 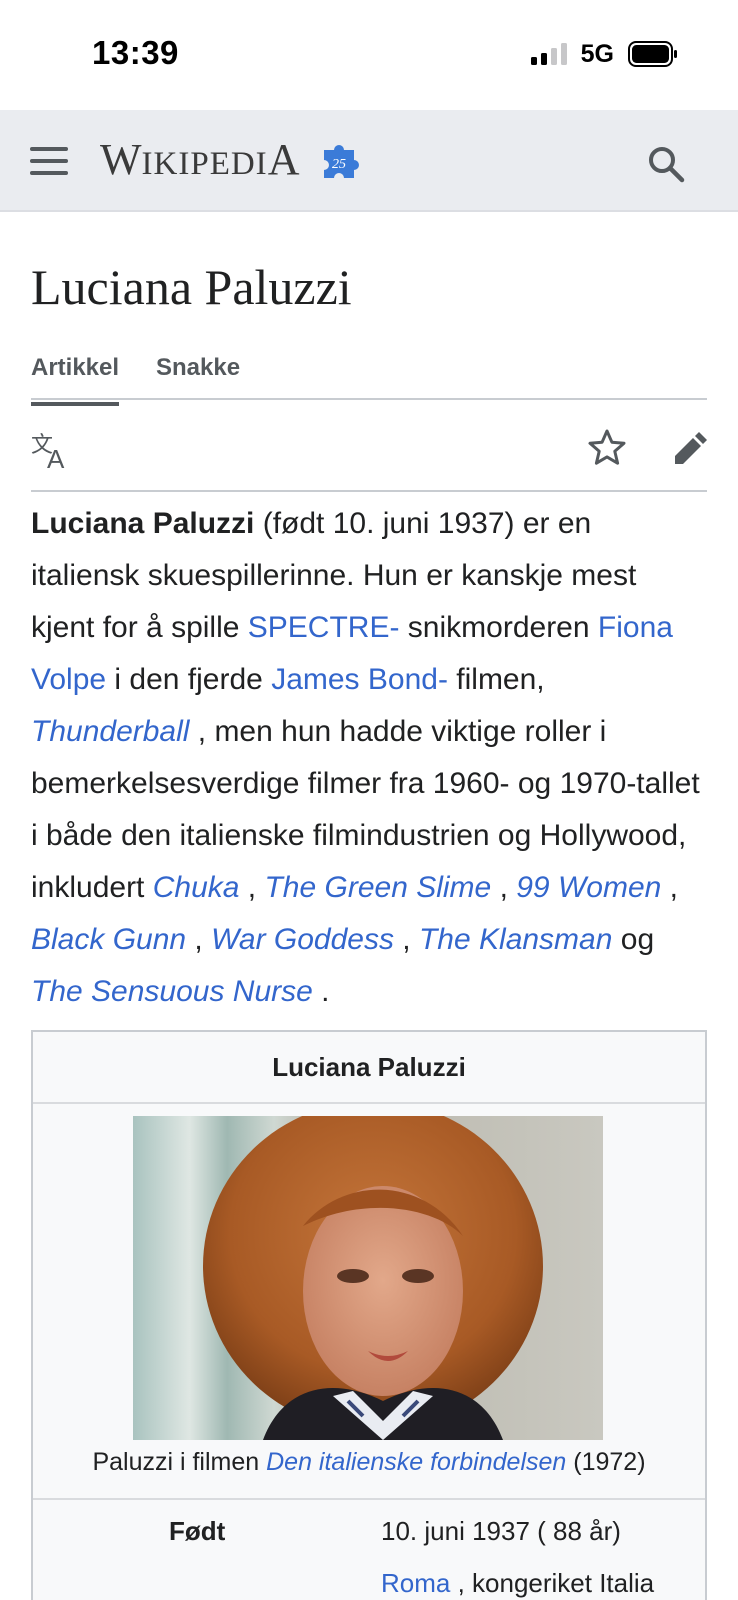 What do you see at coordinates (108, 939) in the screenshot?
I see `link-black-gunn: Black Gunn` at bounding box center [108, 939].